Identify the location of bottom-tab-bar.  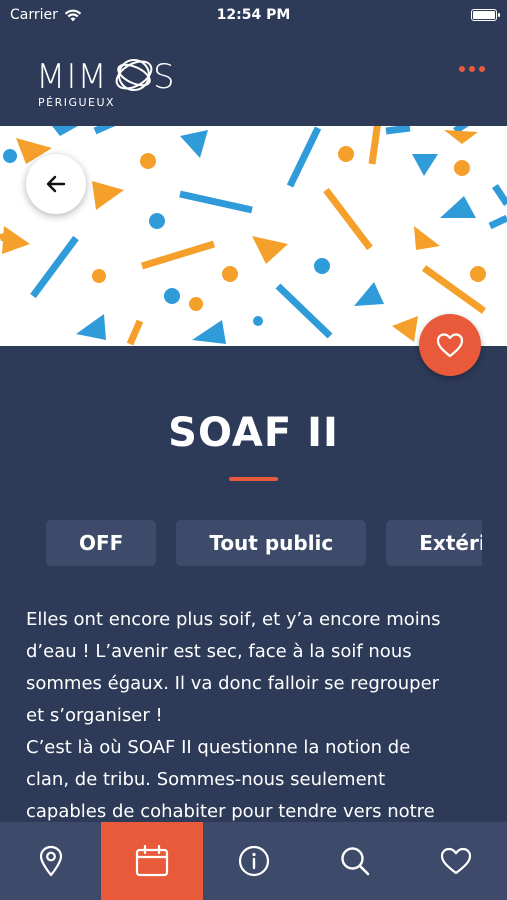
(253, 861).